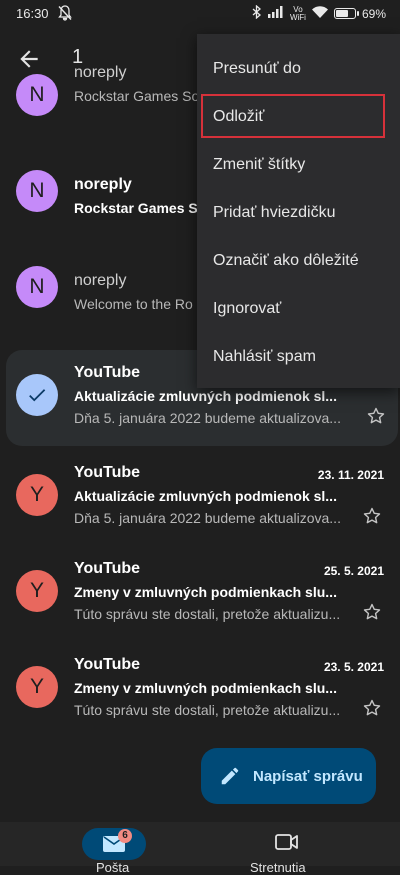 The height and width of the screenshot is (875, 400). Describe the element at coordinates (298, 309) in the screenshot. I see `menu-item-mute: Ignorovať` at that location.